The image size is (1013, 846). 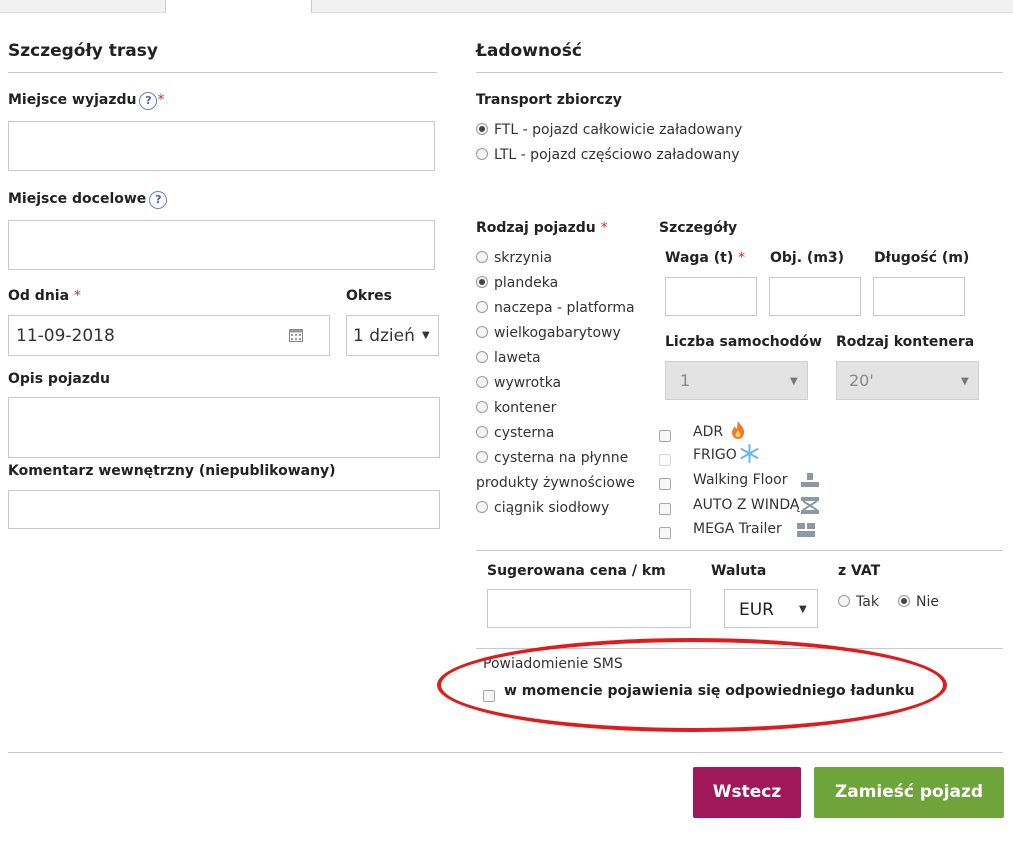 What do you see at coordinates (86, 101) in the screenshot?
I see `departure-label: Miejsce wyjazdu? *` at bounding box center [86, 101].